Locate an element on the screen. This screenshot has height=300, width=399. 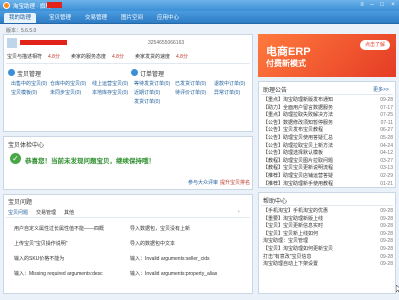
issue-right-1: 导入数据包，宝贝没有上新 is located at coordinates (160, 228).